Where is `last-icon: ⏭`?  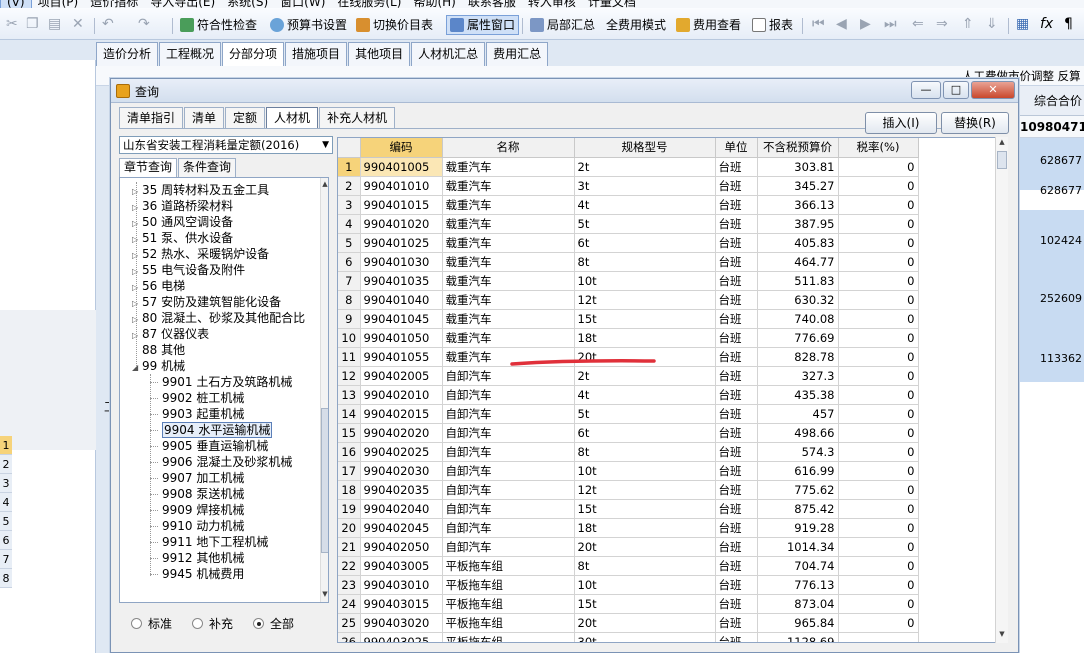
last-icon: ⏭ is located at coordinates (890, 24).